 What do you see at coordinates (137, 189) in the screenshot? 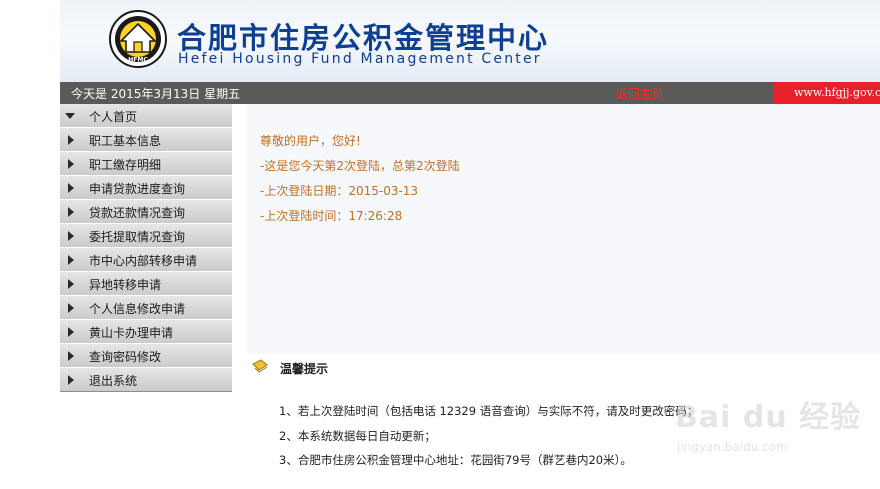
I see `sidebar-item-label: 申请贷款进度查询` at bounding box center [137, 189].